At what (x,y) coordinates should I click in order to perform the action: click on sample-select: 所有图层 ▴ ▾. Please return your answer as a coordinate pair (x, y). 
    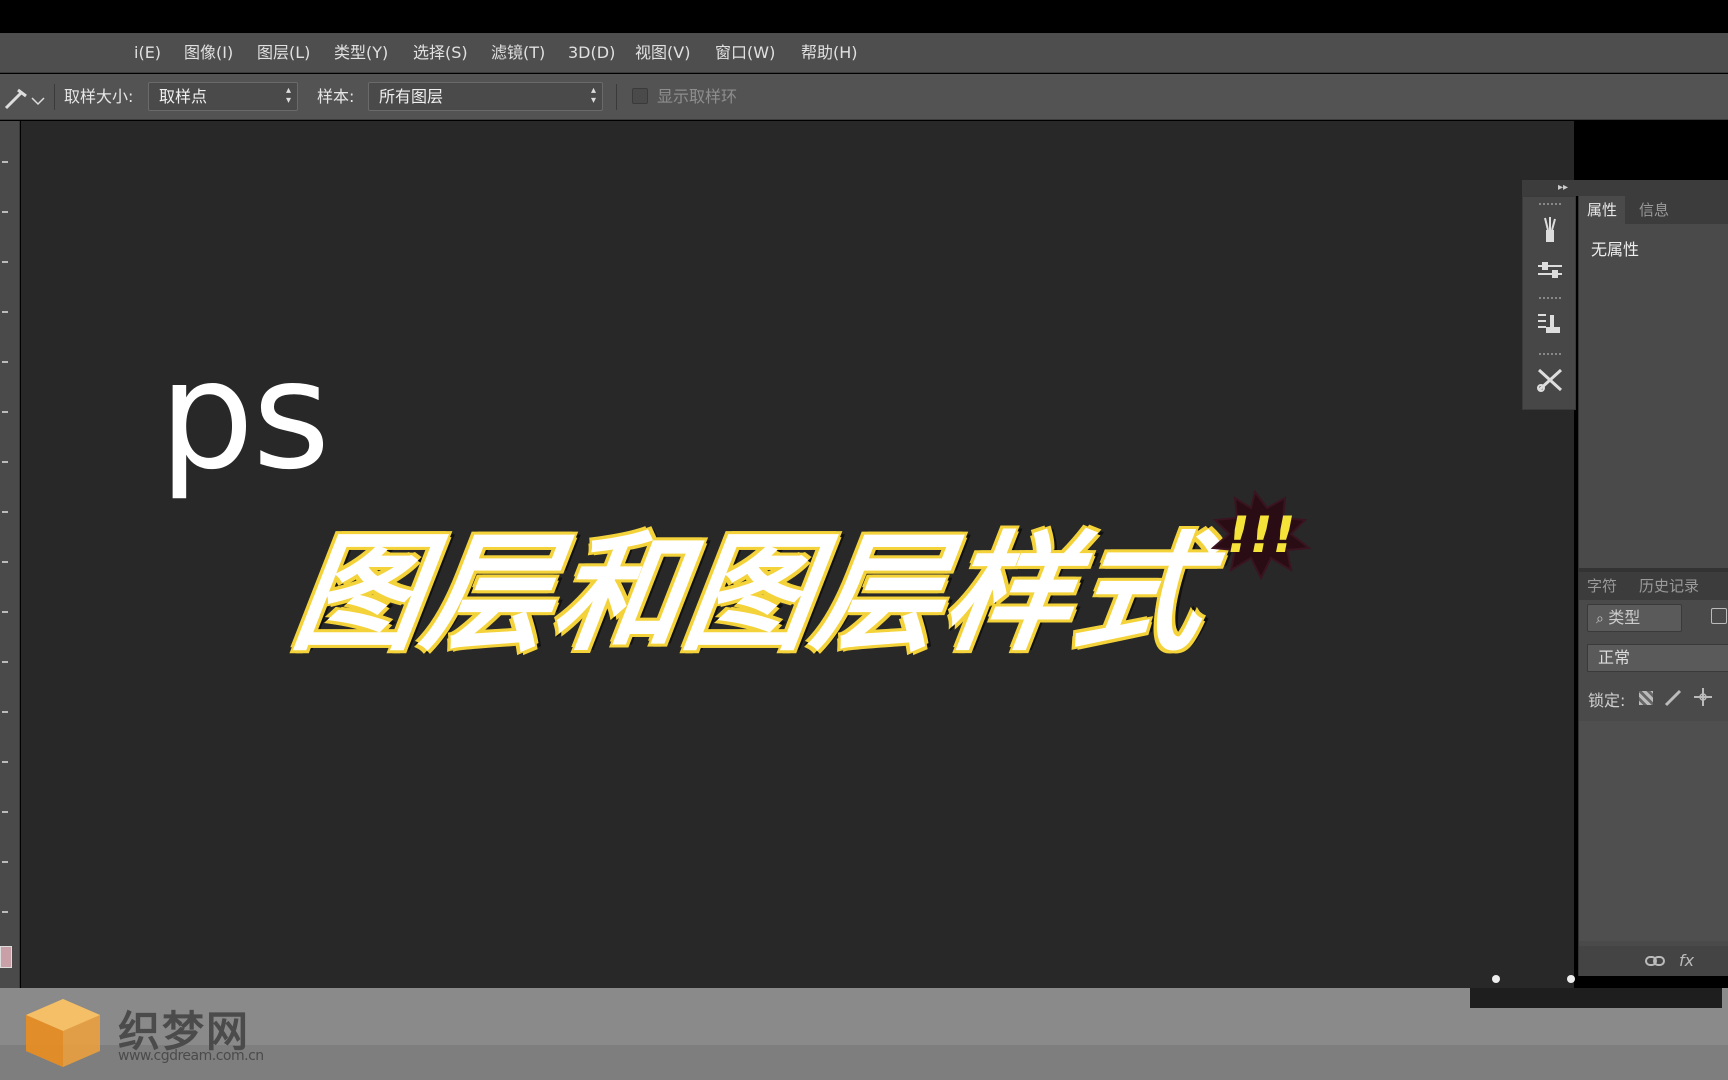
    Looking at the image, I should click on (485, 96).